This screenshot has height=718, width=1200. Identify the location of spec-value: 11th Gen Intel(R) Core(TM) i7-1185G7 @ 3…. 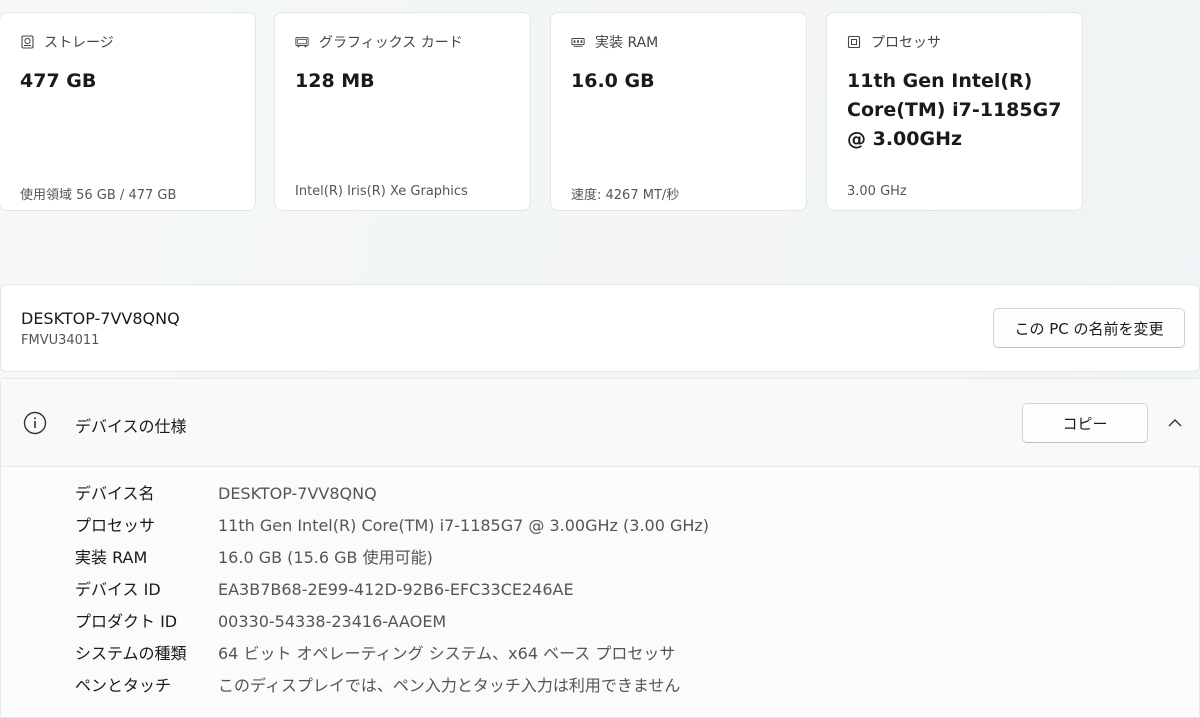
(464, 525).